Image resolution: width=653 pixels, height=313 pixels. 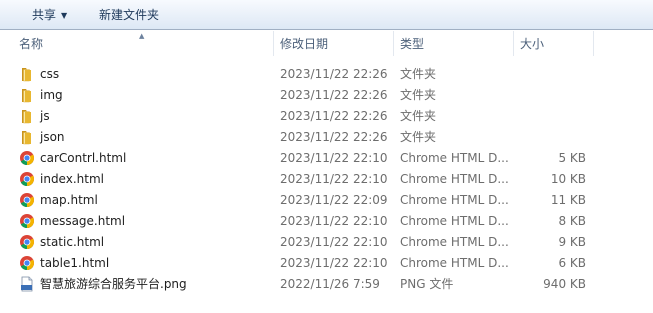 I want to click on file-row: img 2023/11/22 22:26 文件夹, so click(x=326, y=95).